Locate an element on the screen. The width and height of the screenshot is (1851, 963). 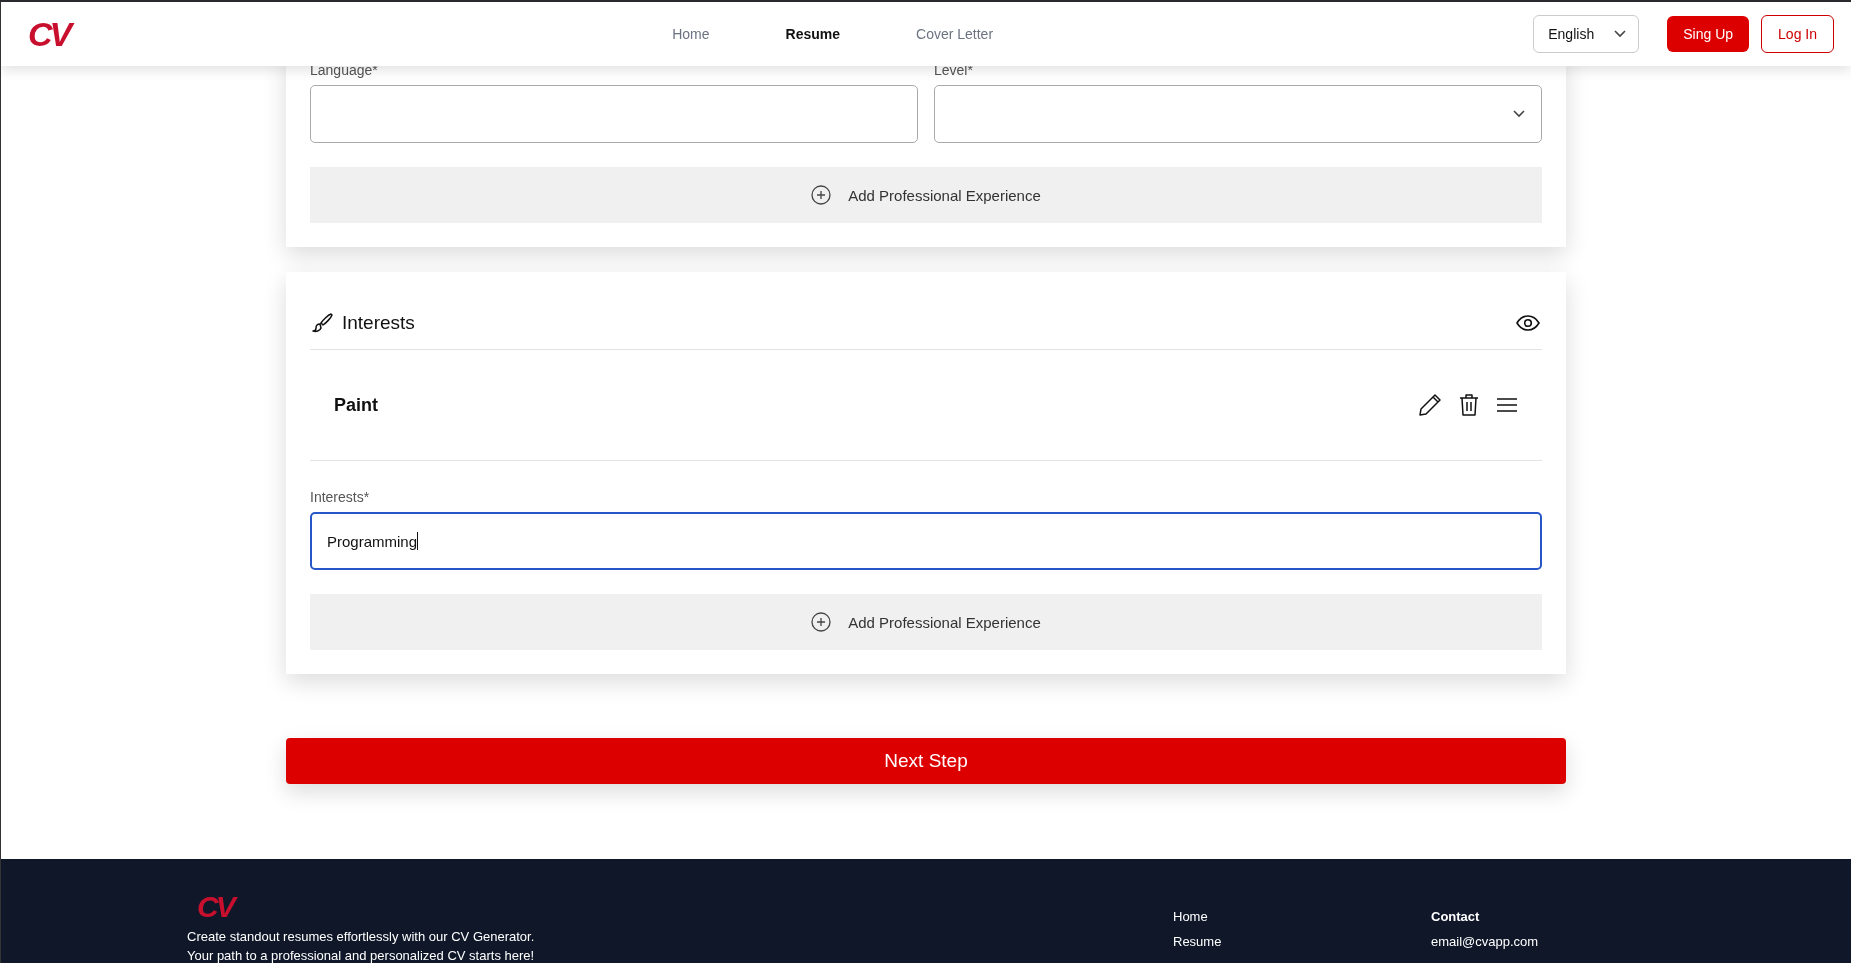
nav-link: Cover Letter is located at coordinates (955, 34).